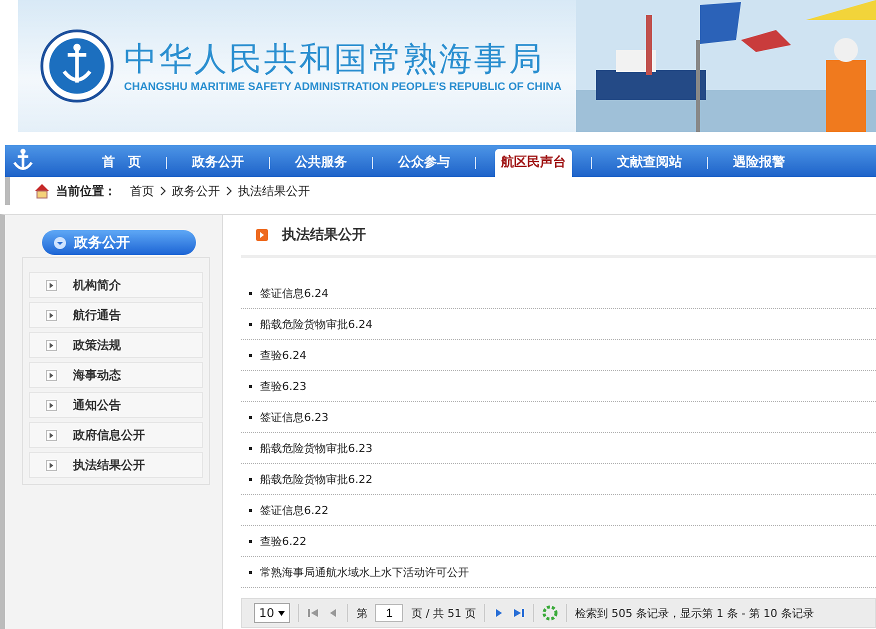  What do you see at coordinates (60, 242) in the screenshot?
I see `chevron-down-icon` at bounding box center [60, 242].